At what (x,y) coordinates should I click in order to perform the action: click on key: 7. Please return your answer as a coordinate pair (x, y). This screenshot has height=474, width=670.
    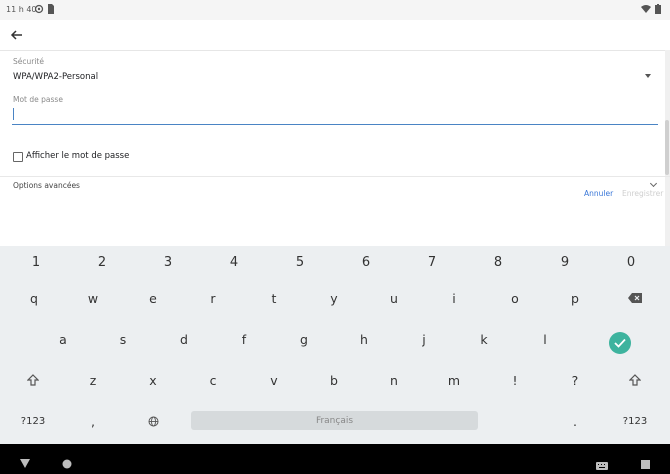
    Looking at the image, I should click on (432, 262).